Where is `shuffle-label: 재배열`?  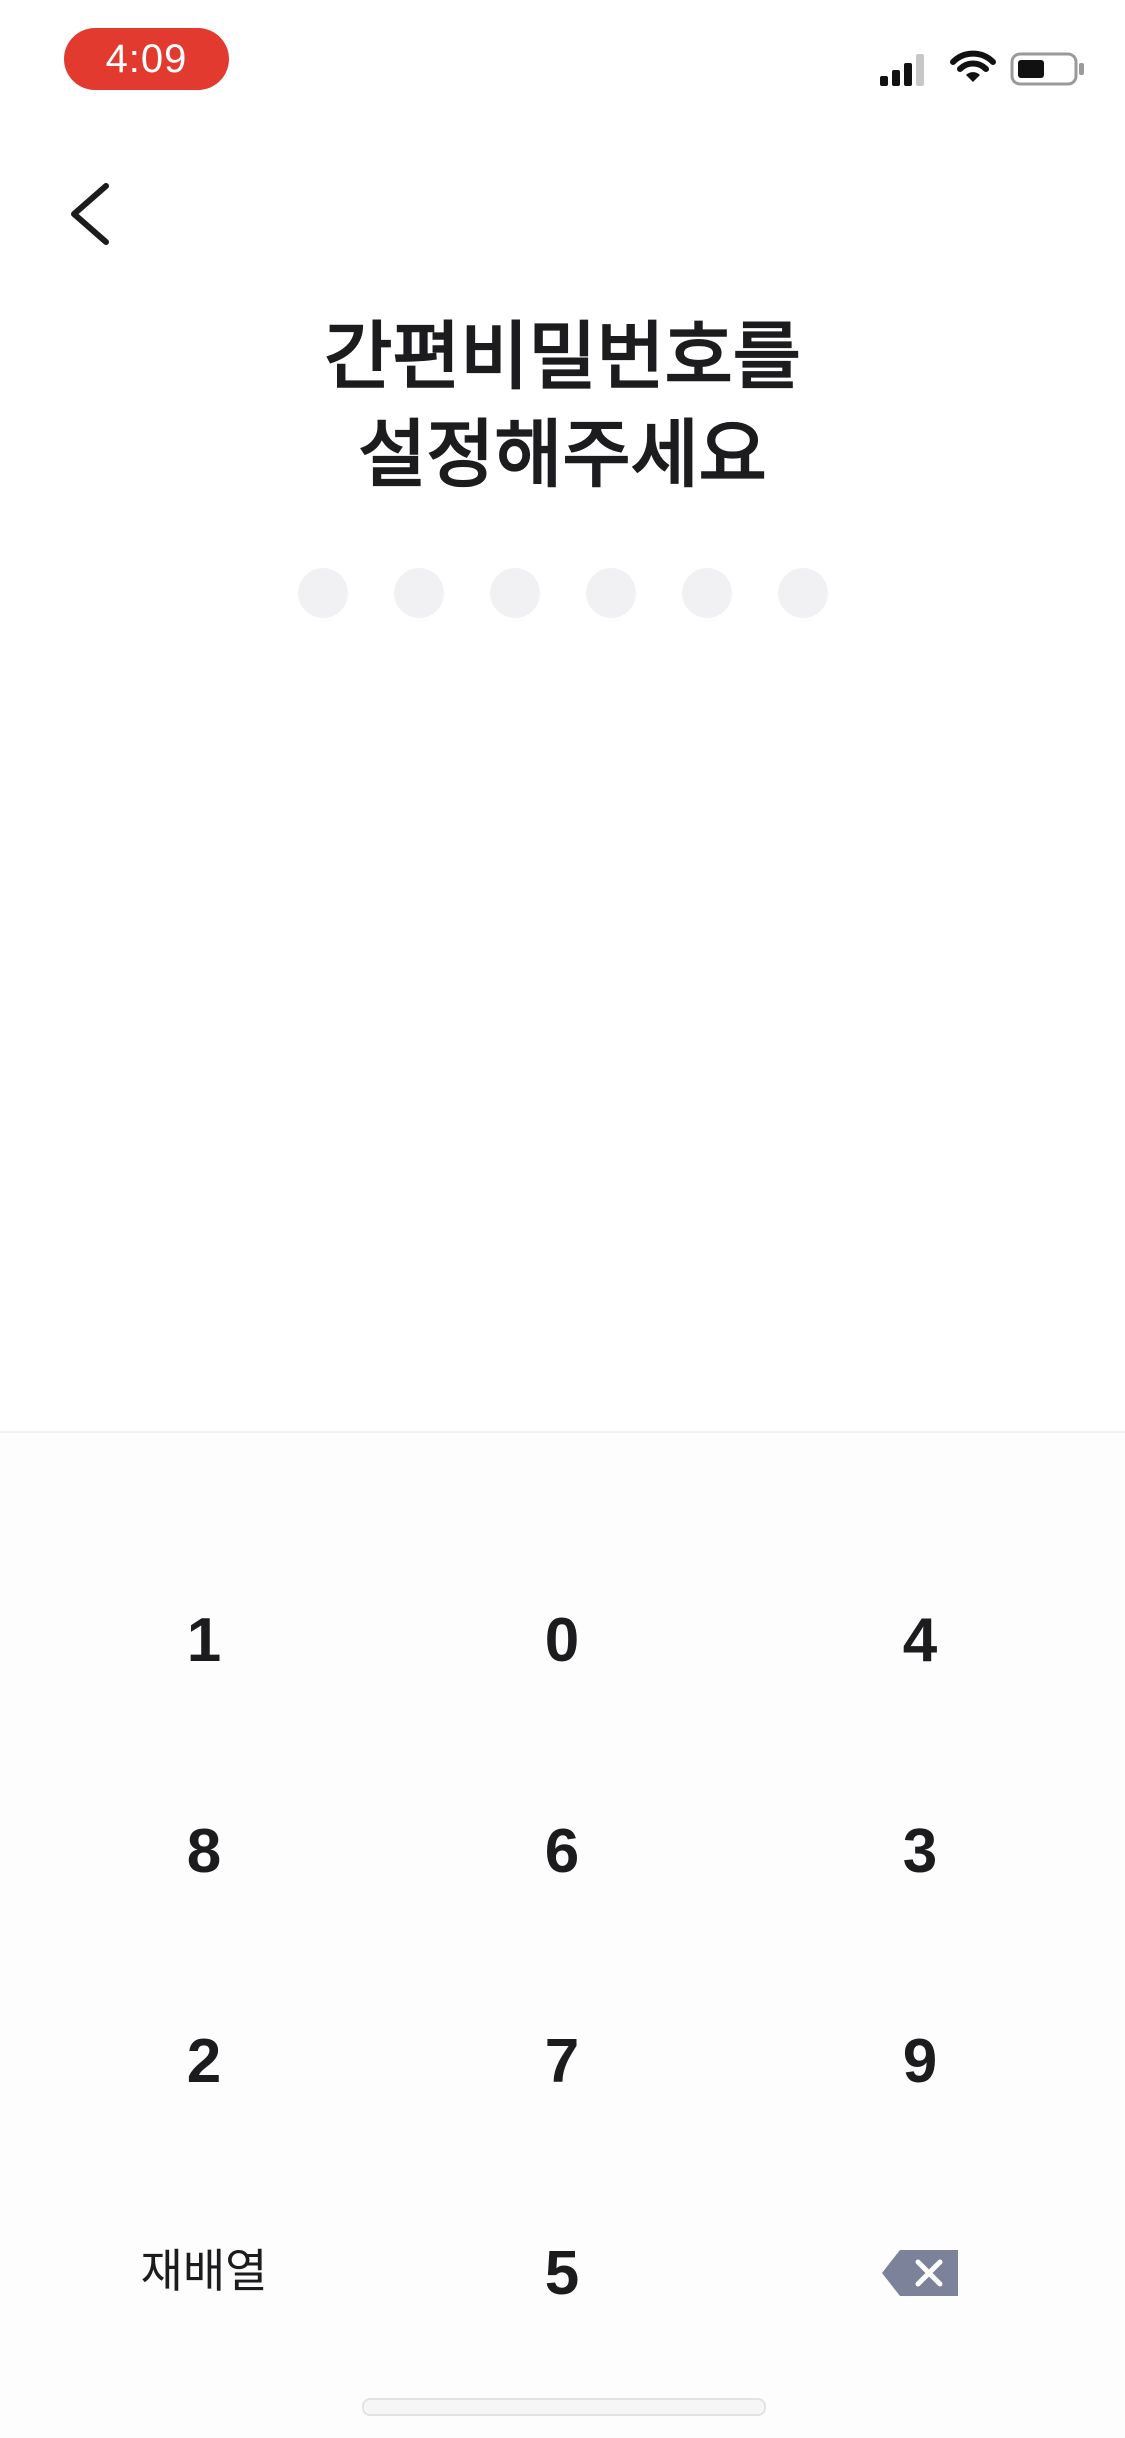
shuffle-label: 재배열 is located at coordinates (204, 2271).